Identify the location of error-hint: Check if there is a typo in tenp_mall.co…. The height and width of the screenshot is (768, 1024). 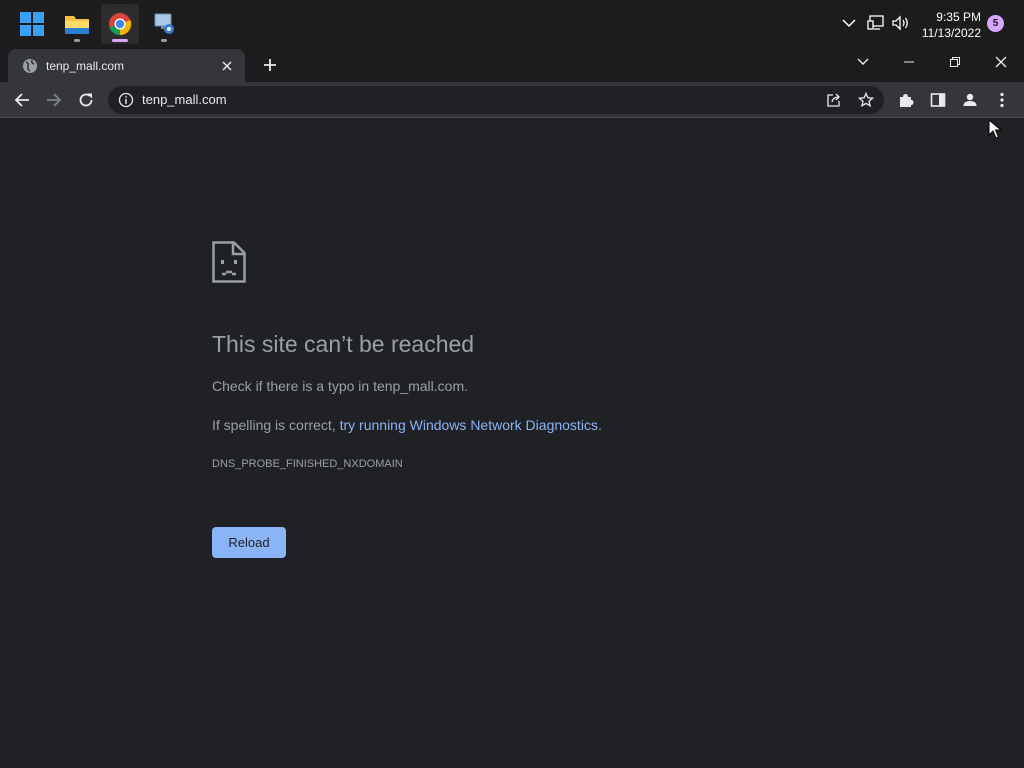
(340, 386).